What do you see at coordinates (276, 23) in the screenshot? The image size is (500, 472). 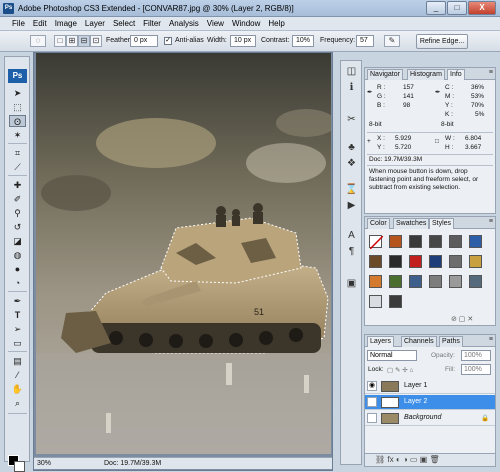 I see `menu-help: Help` at bounding box center [276, 23].